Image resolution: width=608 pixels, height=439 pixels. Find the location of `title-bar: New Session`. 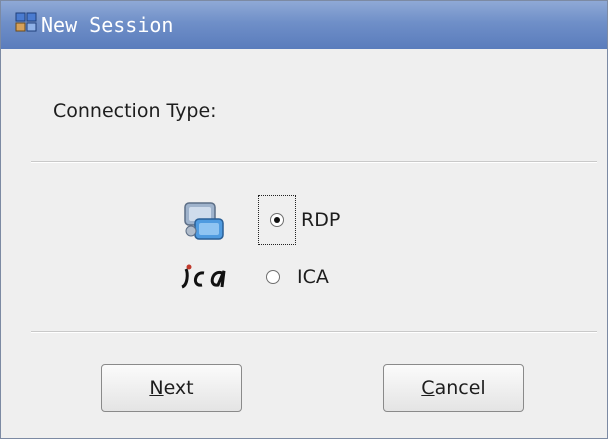

title-bar: New Session is located at coordinates (304, 25).